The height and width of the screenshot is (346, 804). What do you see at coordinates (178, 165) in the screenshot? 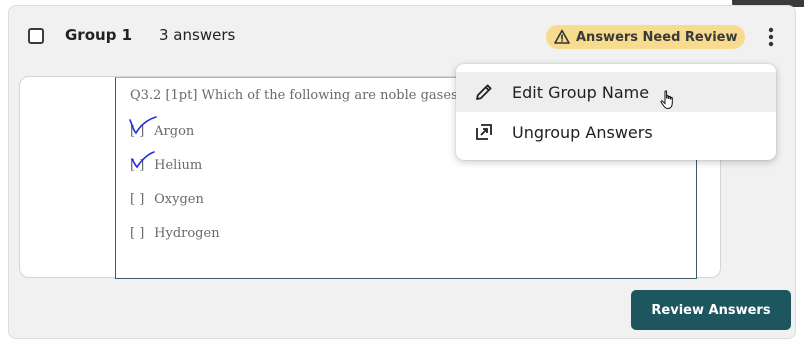
I see `option-label: Helium` at bounding box center [178, 165].